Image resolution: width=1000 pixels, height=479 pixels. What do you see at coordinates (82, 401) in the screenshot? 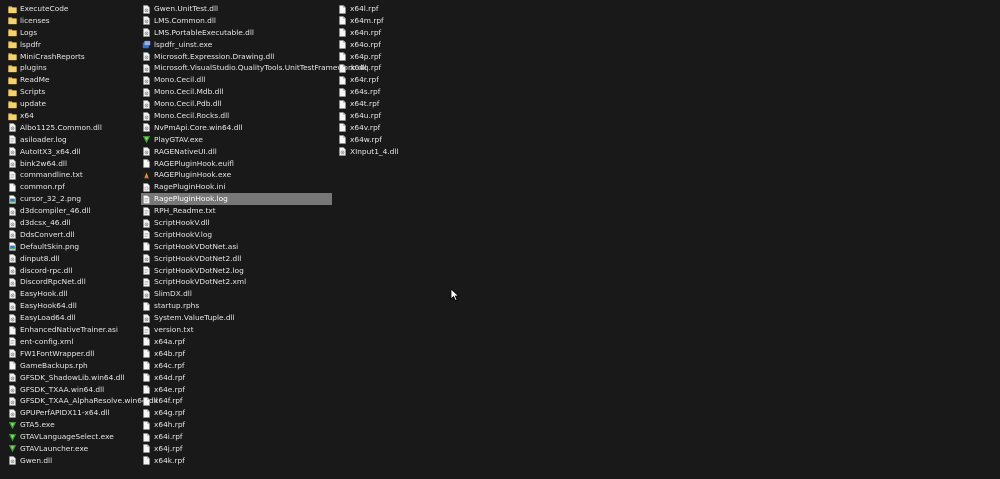
I see `file-item: GFSDK_TXAA_AlphaResolve.win64.dll` at bounding box center [82, 401].